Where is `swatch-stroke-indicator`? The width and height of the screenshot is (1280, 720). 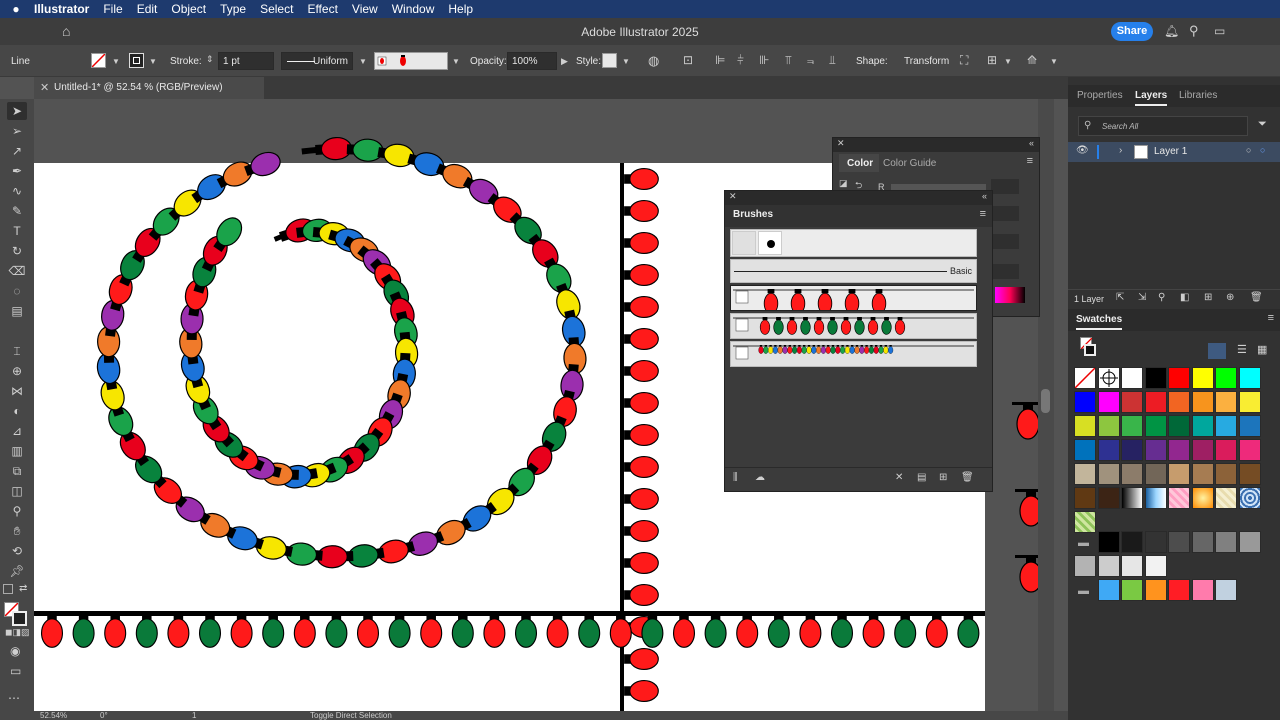
swatch-stroke-indicator is located at coordinates (1090, 350).